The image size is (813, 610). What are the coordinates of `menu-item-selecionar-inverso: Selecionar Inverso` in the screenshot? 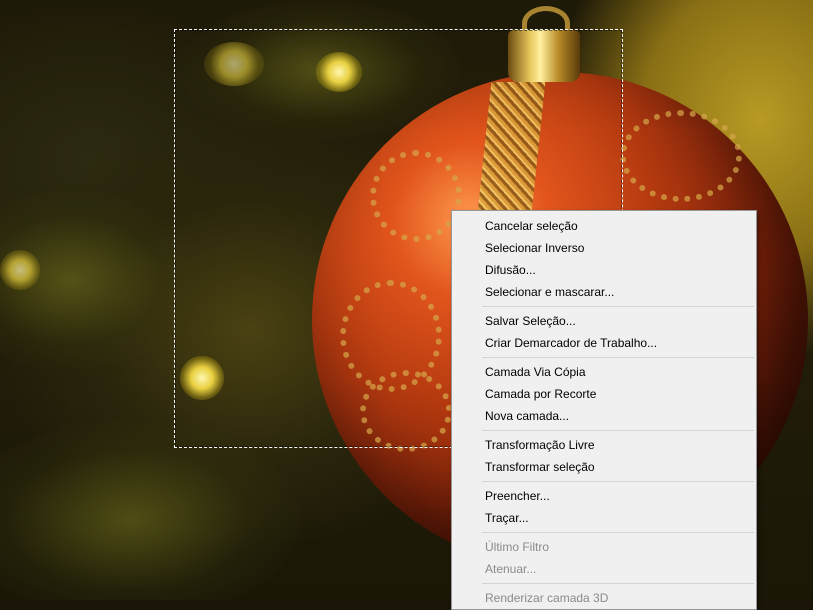 It's located at (604, 248).